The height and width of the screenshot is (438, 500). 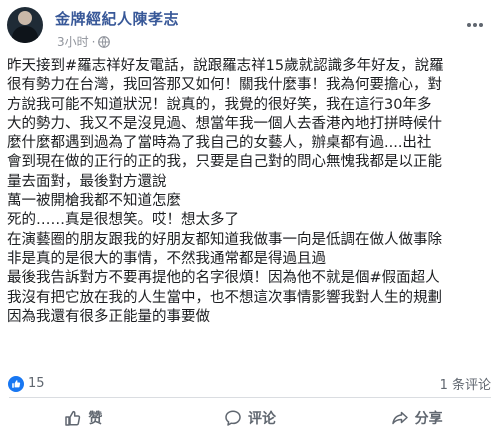 I want to click on post-text-line: 大的勢力、我又不是沒見過、想當年我一個人去香港內地打拼時候什, so click(x=224, y=123).